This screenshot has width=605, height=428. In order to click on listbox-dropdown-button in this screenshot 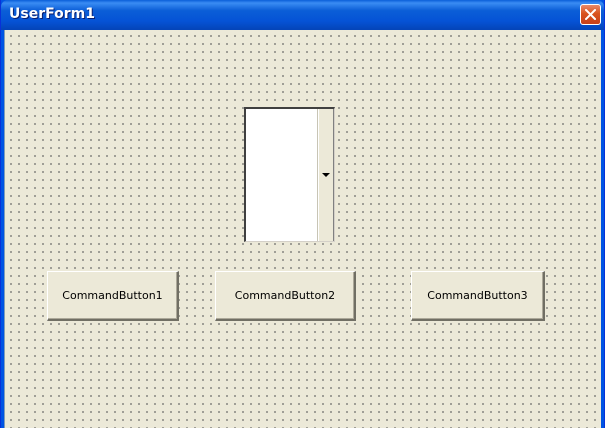, I will do `click(325, 175)`.